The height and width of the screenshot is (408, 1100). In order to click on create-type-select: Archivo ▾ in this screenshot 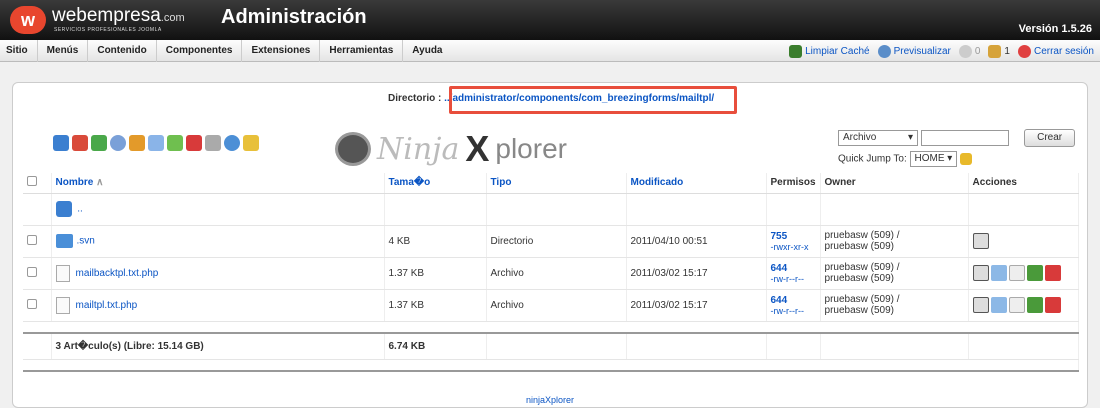, I will do `click(878, 138)`.